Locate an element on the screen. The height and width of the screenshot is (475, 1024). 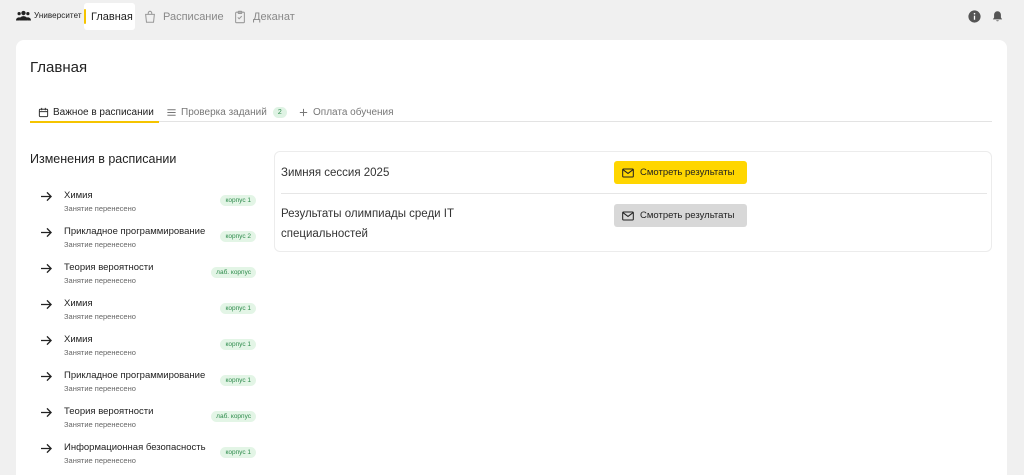
calendar-icon is located at coordinates (43, 112).